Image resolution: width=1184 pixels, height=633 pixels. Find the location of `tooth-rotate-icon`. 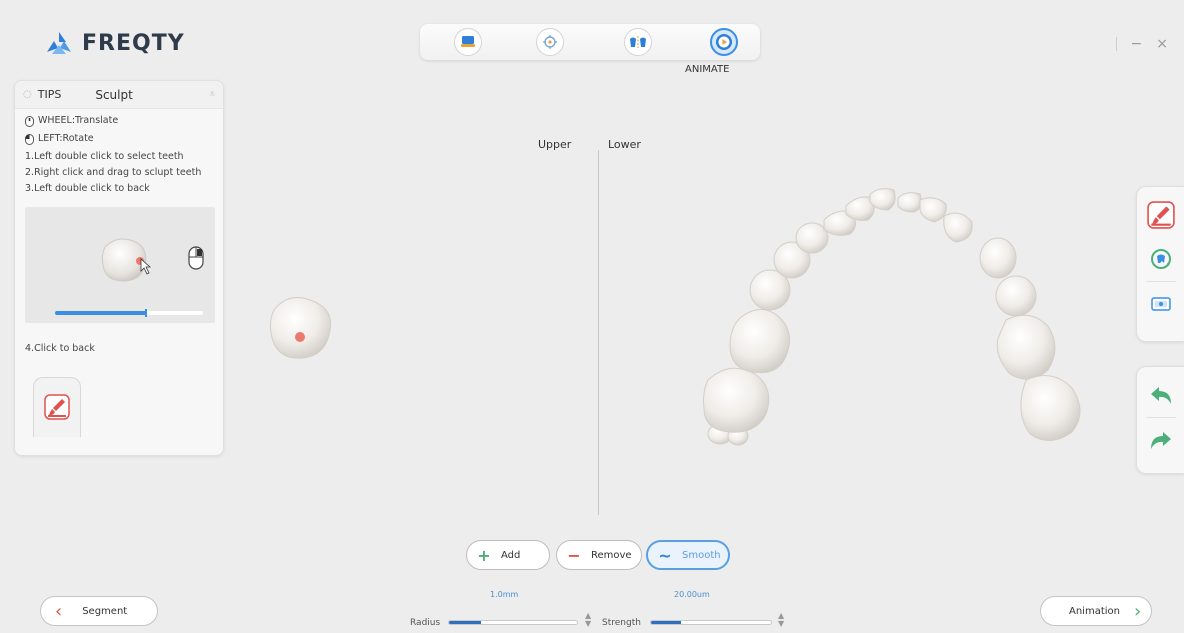

tooth-rotate-icon is located at coordinates (1160, 259).